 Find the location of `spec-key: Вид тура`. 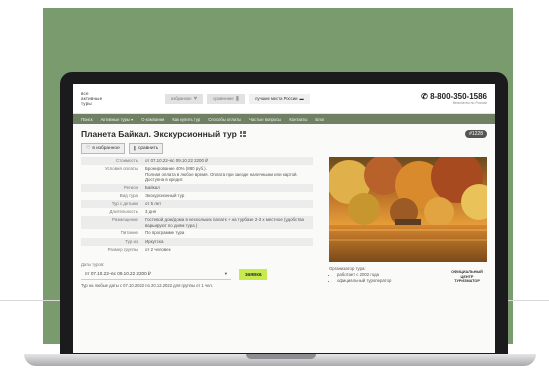

spec-key: Вид тура is located at coordinates (128, 195).